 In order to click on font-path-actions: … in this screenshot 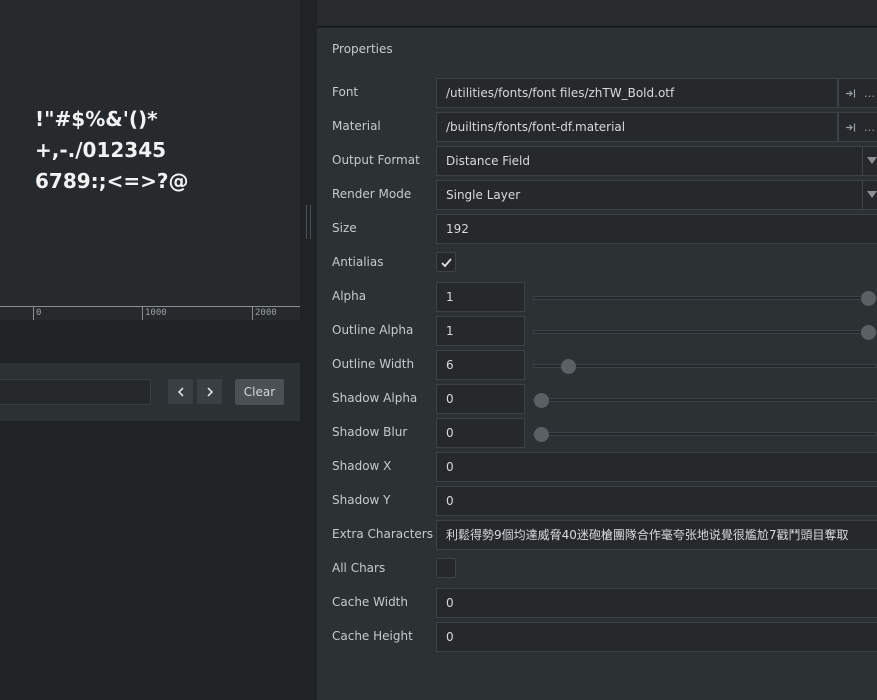, I will do `click(857, 93)`.